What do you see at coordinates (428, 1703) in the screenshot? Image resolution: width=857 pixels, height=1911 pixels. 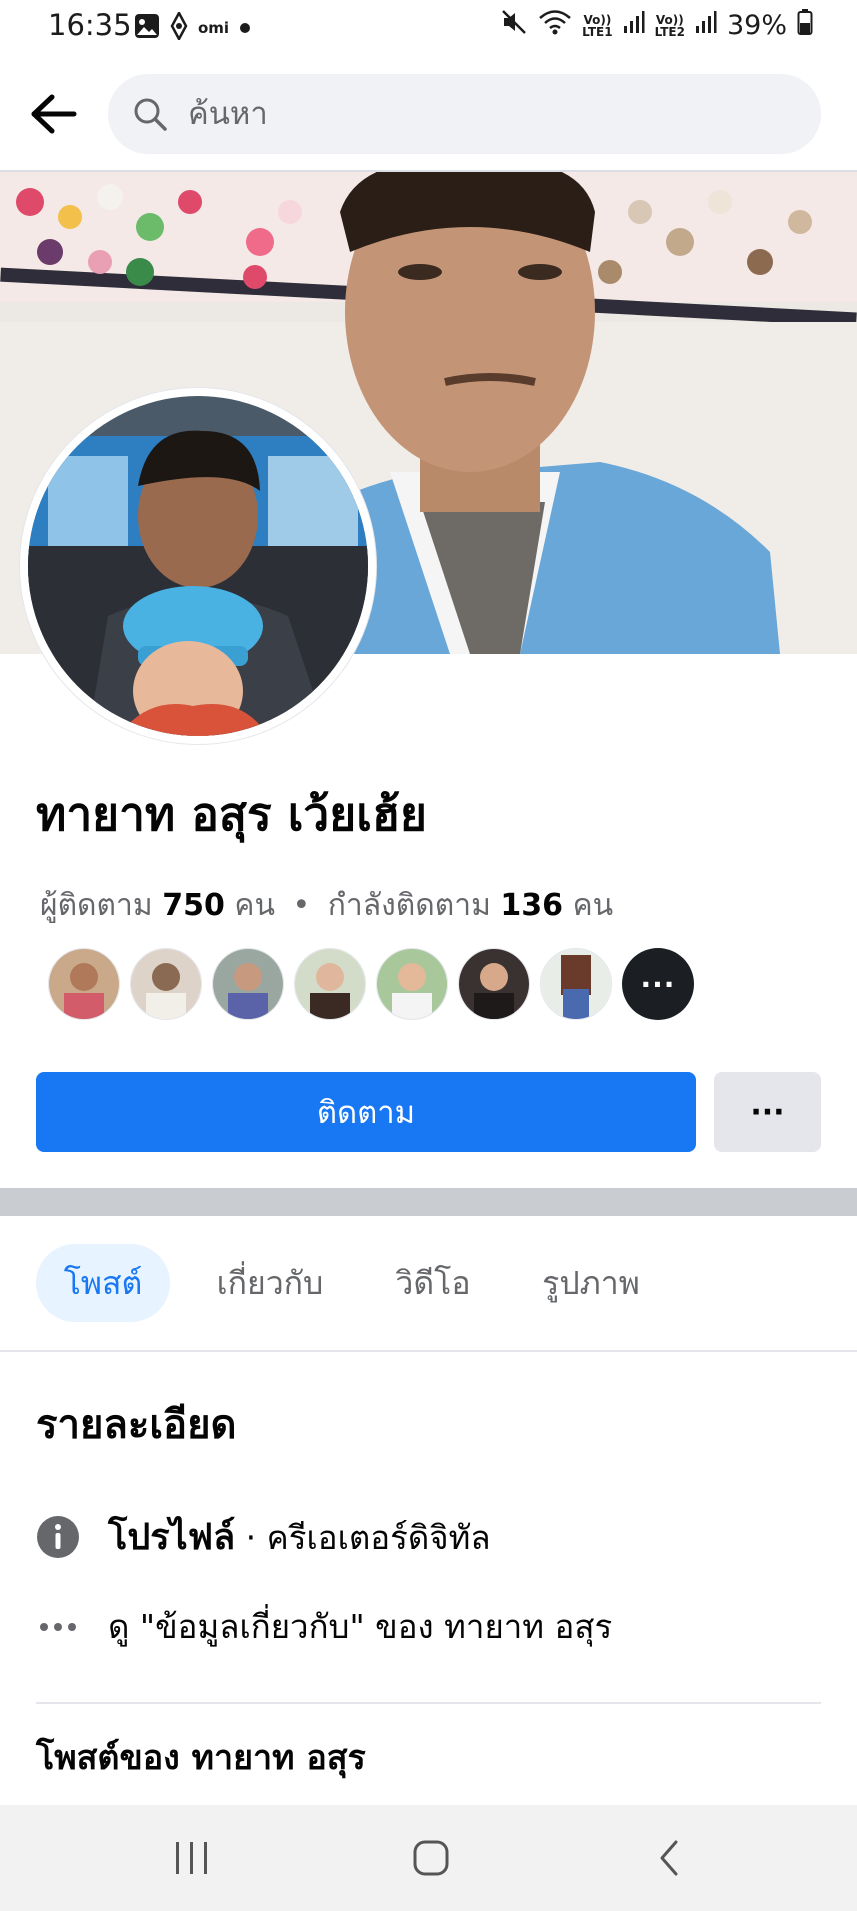 I see `details-divider` at bounding box center [428, 1703].